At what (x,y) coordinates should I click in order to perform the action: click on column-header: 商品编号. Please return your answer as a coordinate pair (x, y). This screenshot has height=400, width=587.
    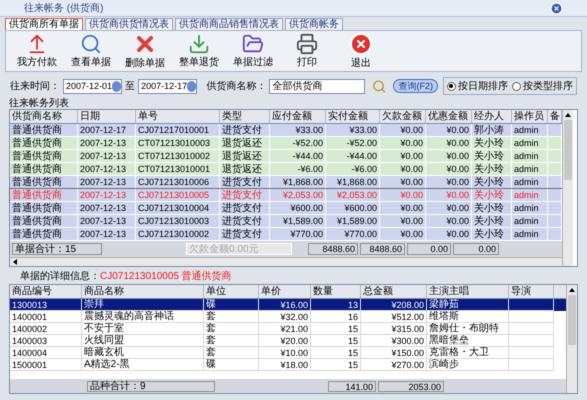
    Looking at the image, I should click on (46, 291).